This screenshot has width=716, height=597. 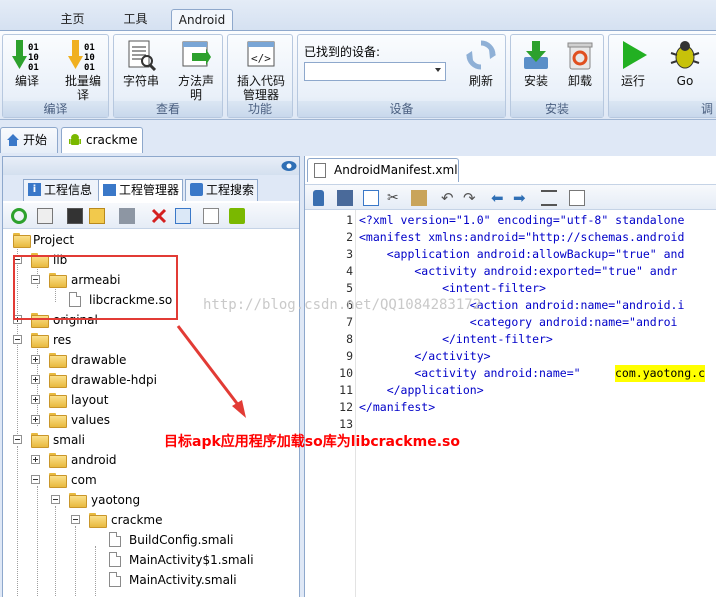 I want to click on tab-project-manager: 工程管理器, so click(x=140, y=190).